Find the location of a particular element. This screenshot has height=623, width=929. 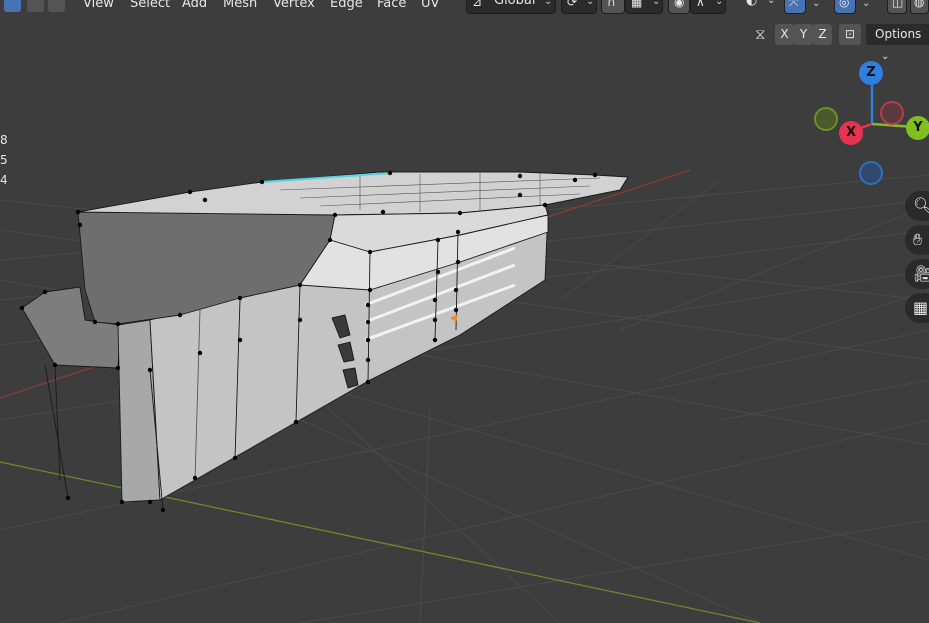

pivot-icon: ⟳ is located at coordinates (572, 4).